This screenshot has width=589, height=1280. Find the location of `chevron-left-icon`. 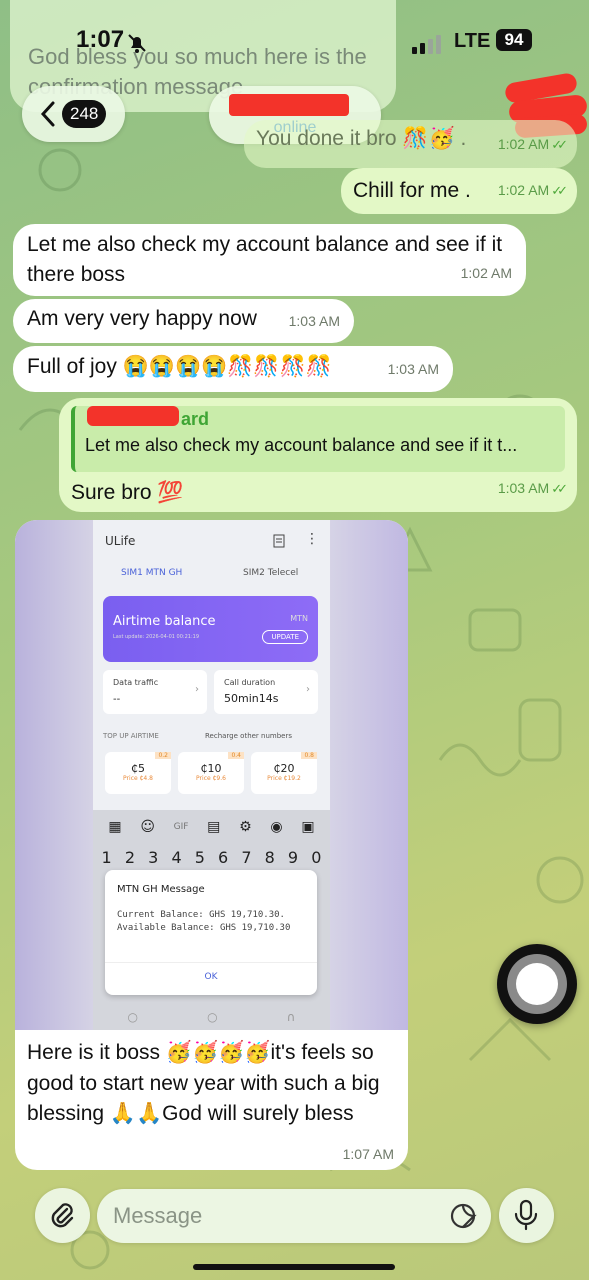

chevron-left-icon is located at coordinates (47, 114).